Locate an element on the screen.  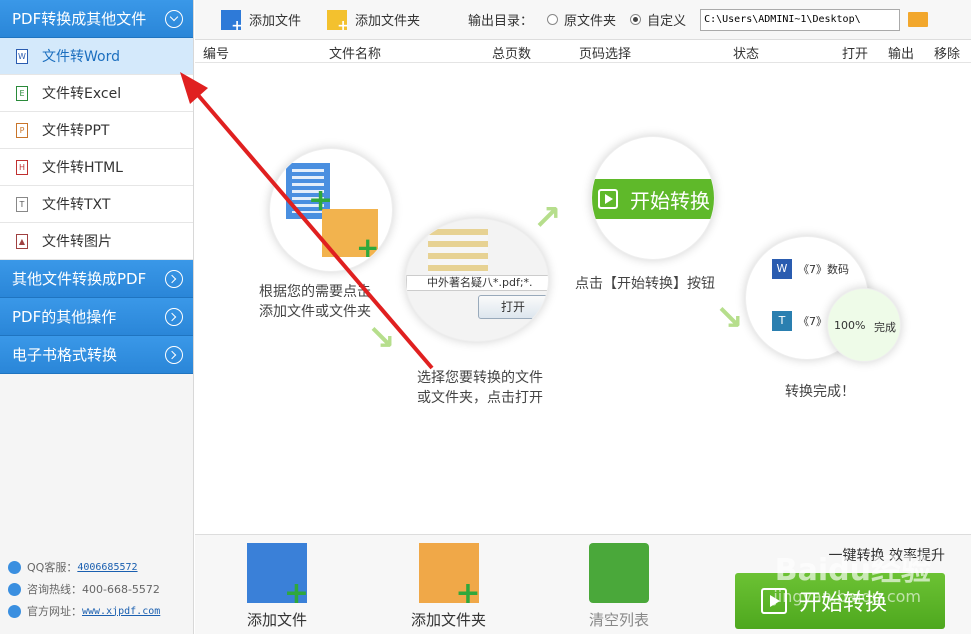
ie-icon is located at coordinates (14, 611).